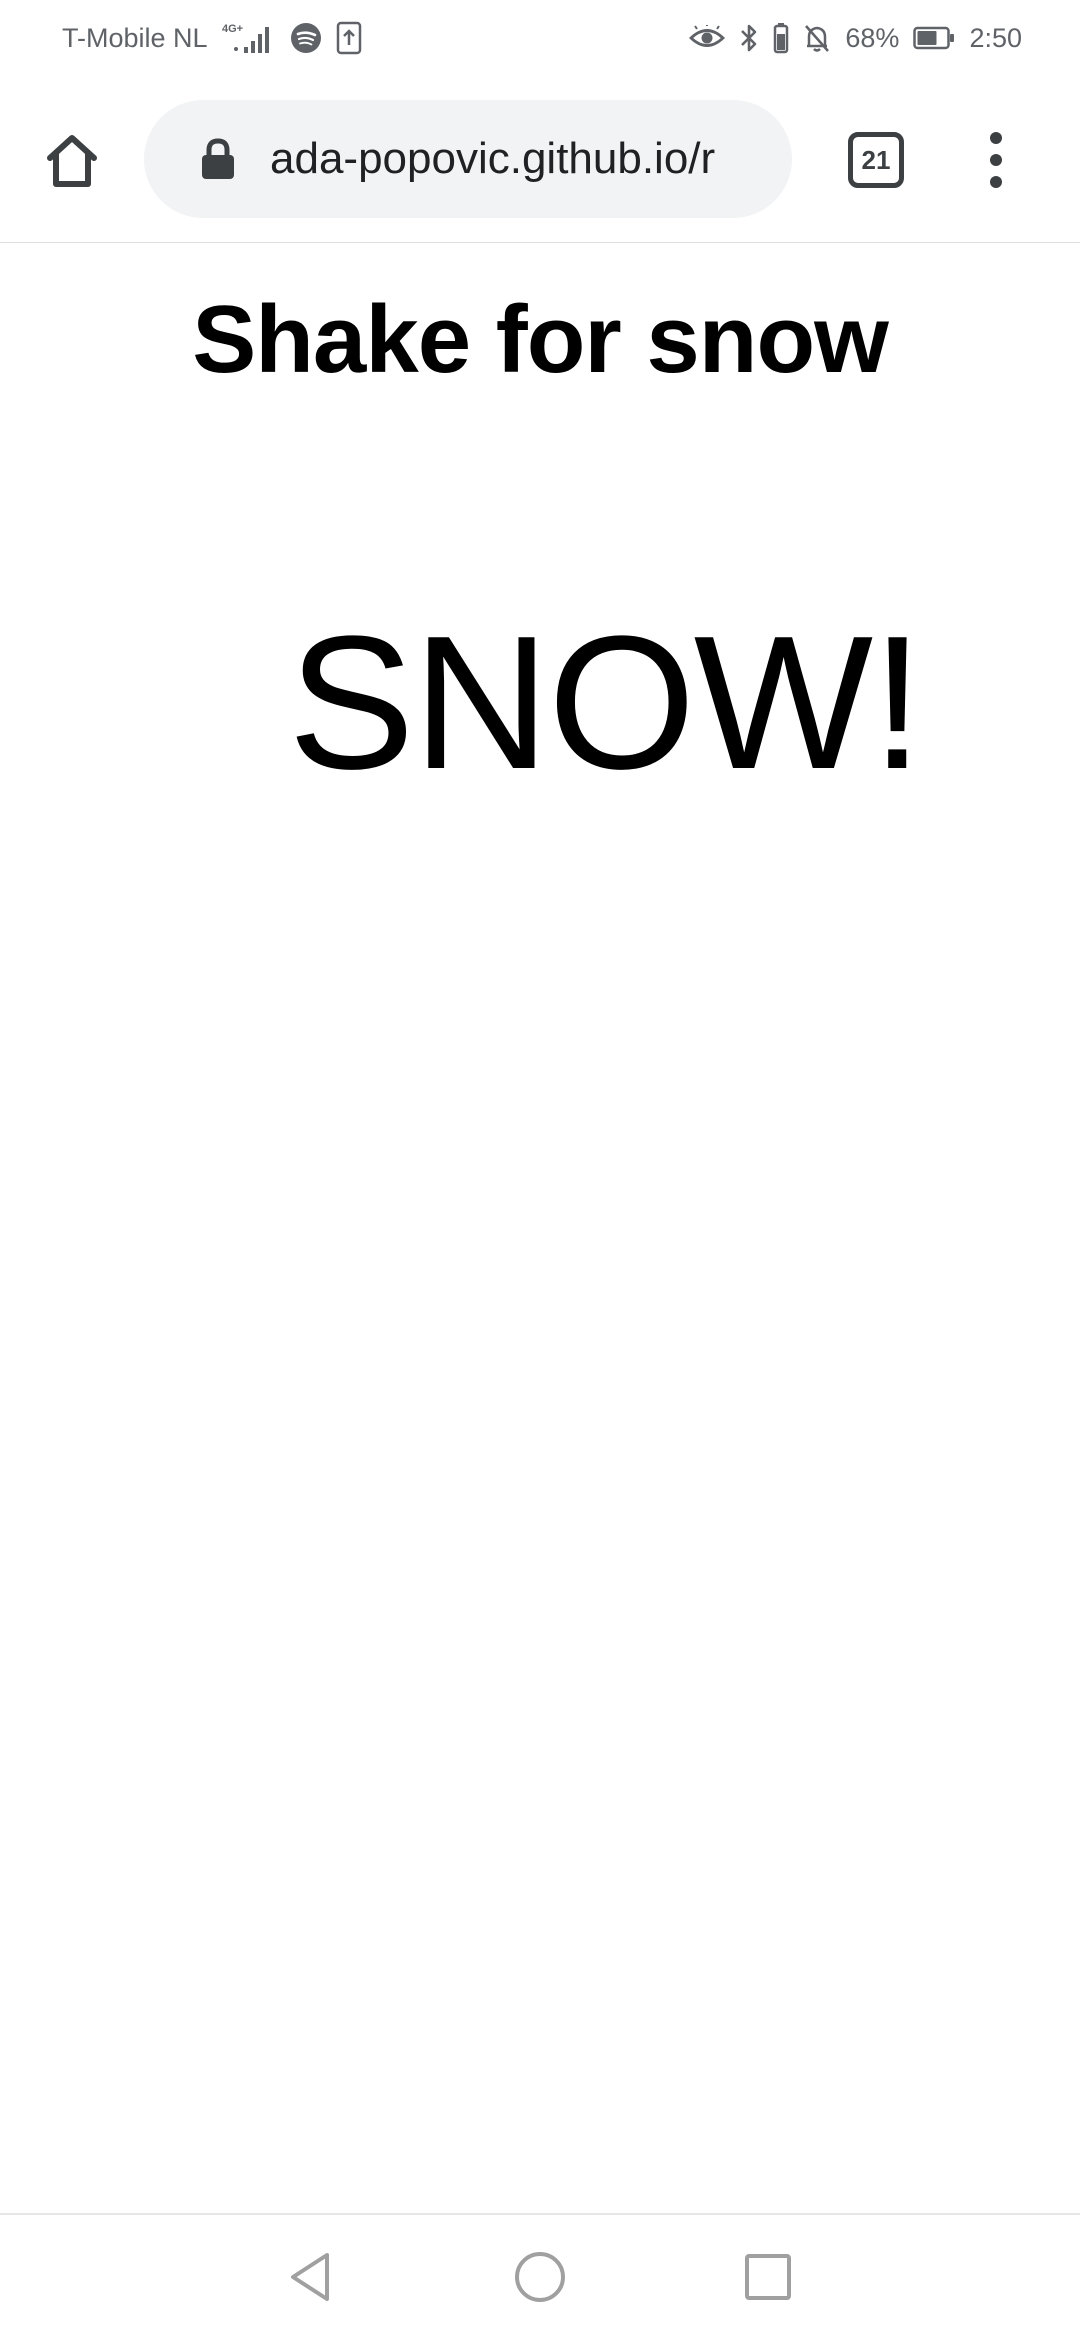 The image size is (1080, 2340). Describe the element at coordinates (531, 159) in the screenshot. I see `url-text: ada-popovic.github.io/r` at that location.